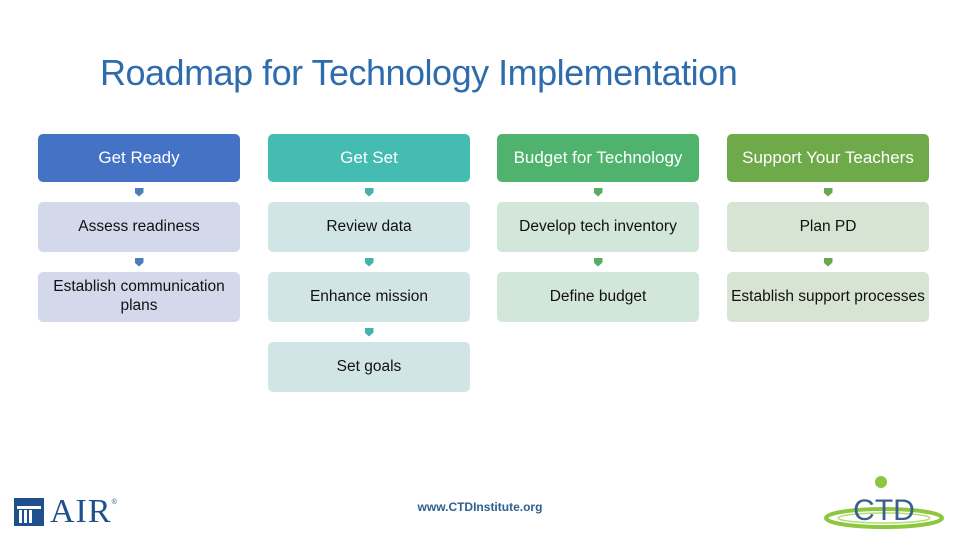  I want to click on step-box: Plan PD, so click(828, 227).